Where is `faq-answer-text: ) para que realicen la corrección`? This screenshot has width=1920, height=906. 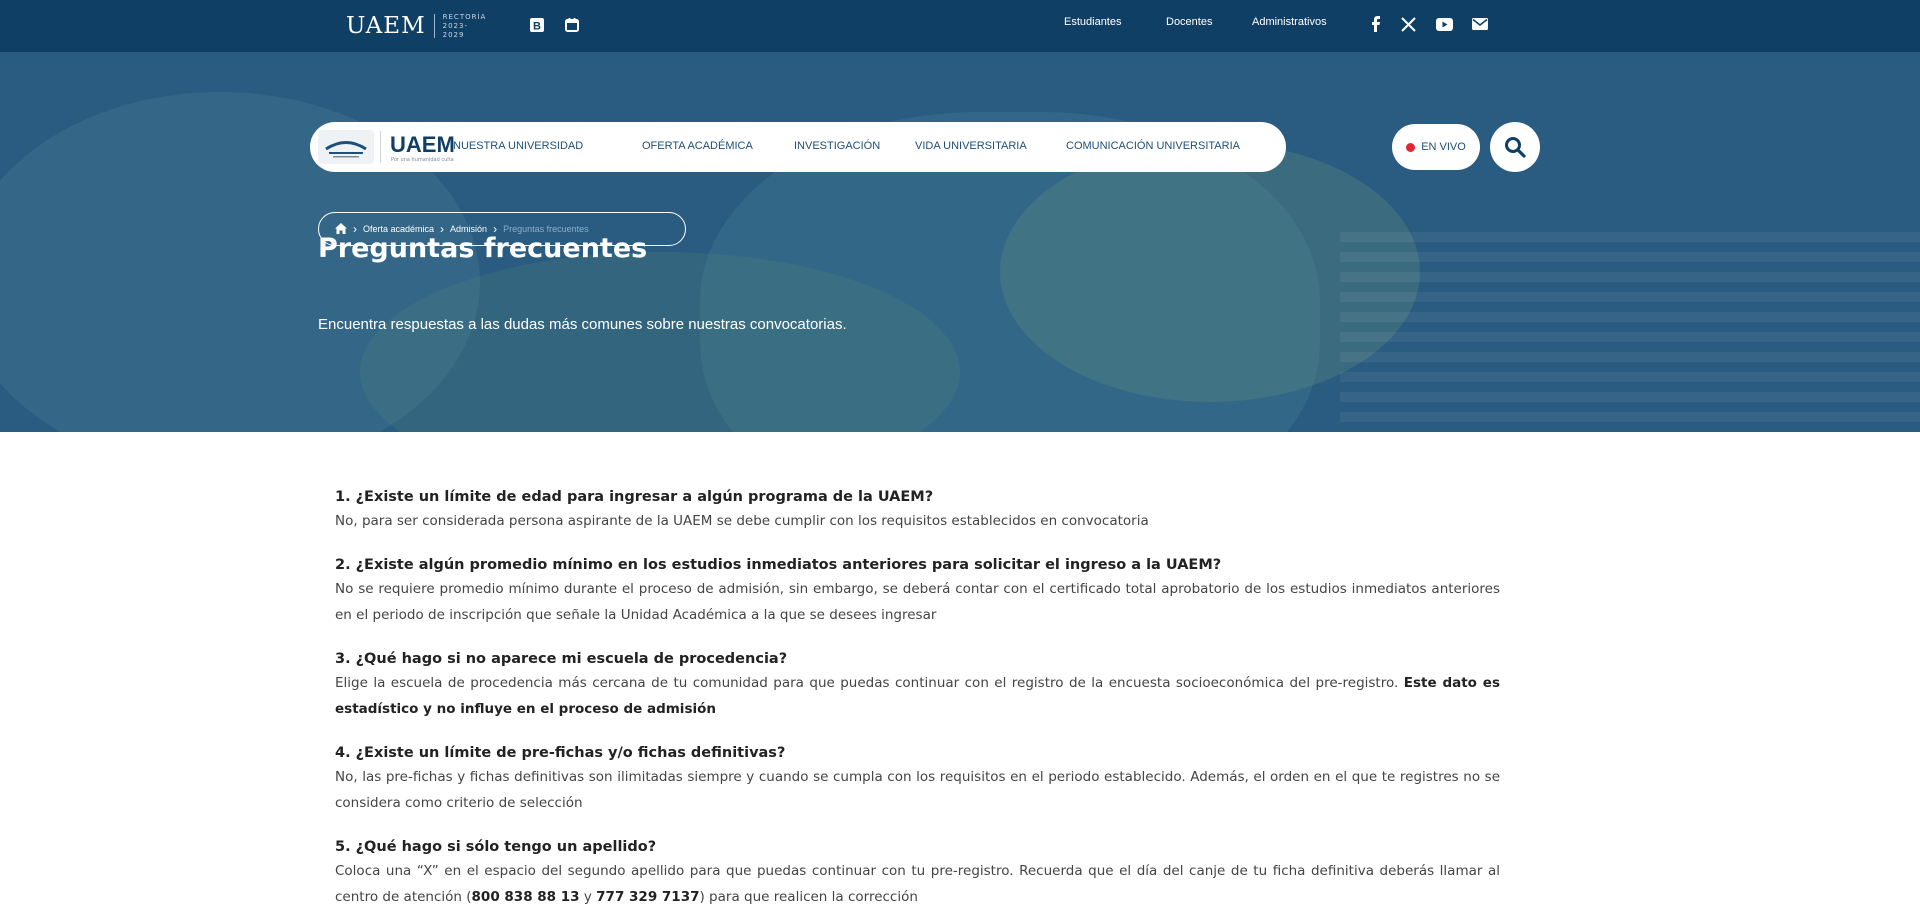
faq-answer-text: ) para que realicen la corrección is located at coordinates (808, 897).